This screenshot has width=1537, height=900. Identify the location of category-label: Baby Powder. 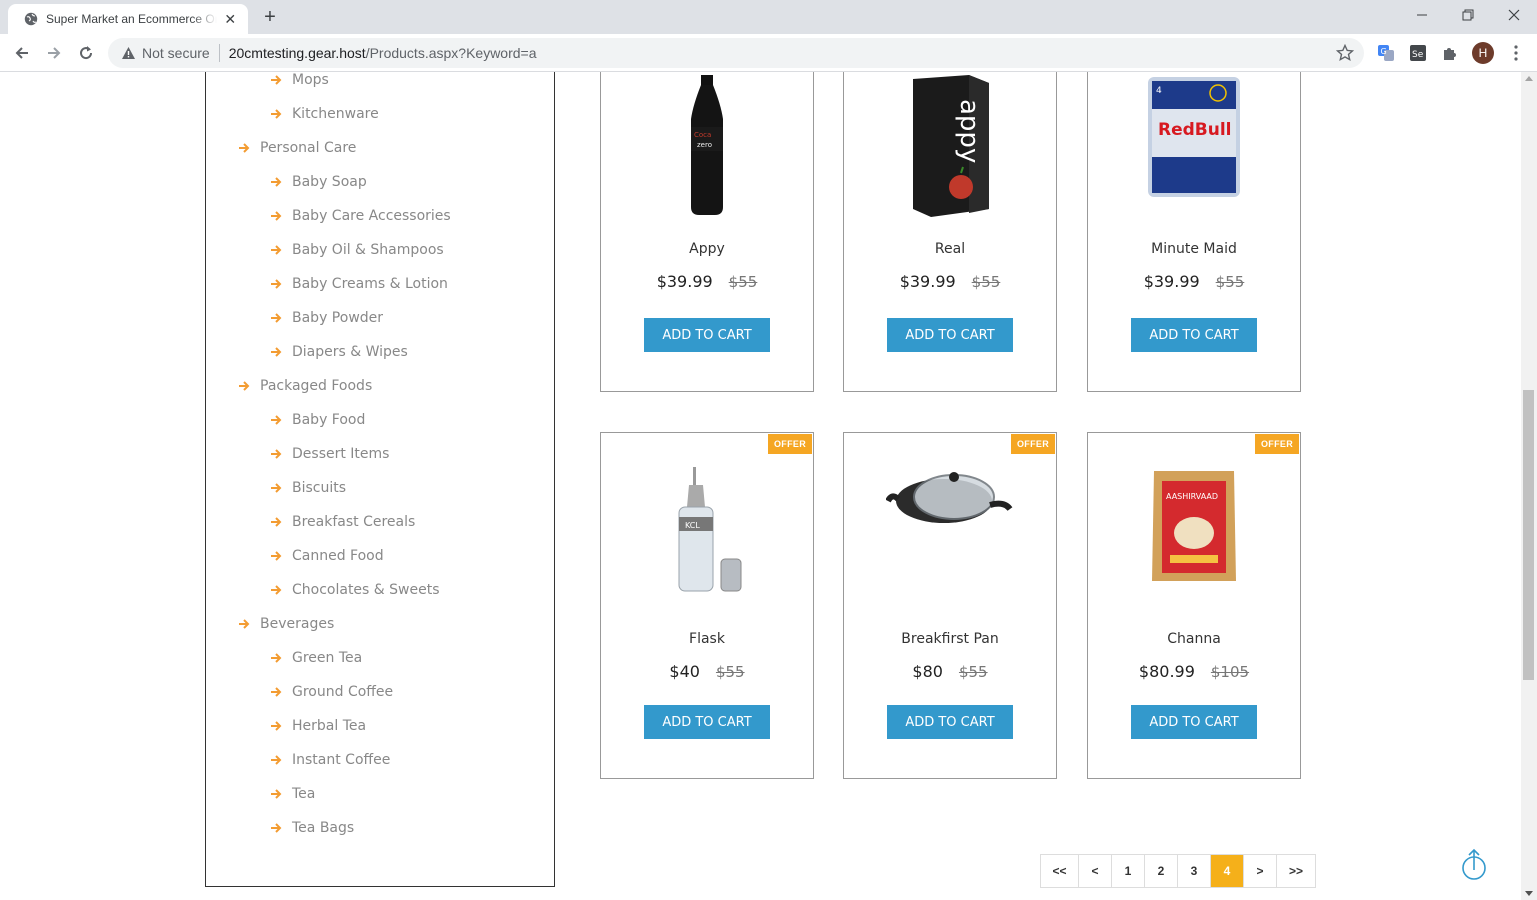
(338, 318).